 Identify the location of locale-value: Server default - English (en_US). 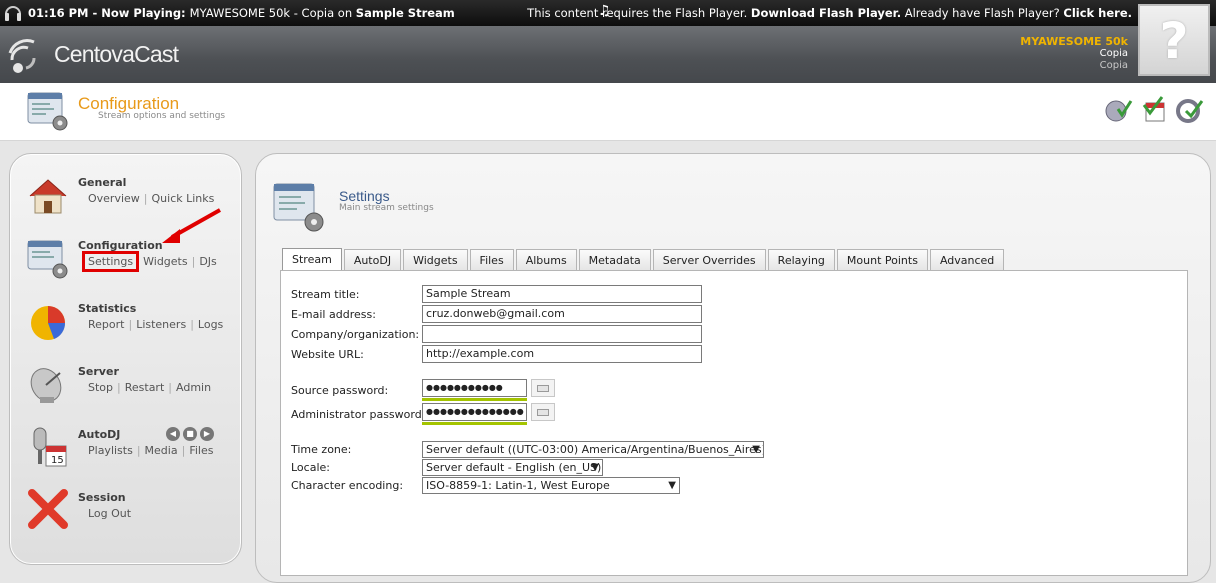
(514, 467).